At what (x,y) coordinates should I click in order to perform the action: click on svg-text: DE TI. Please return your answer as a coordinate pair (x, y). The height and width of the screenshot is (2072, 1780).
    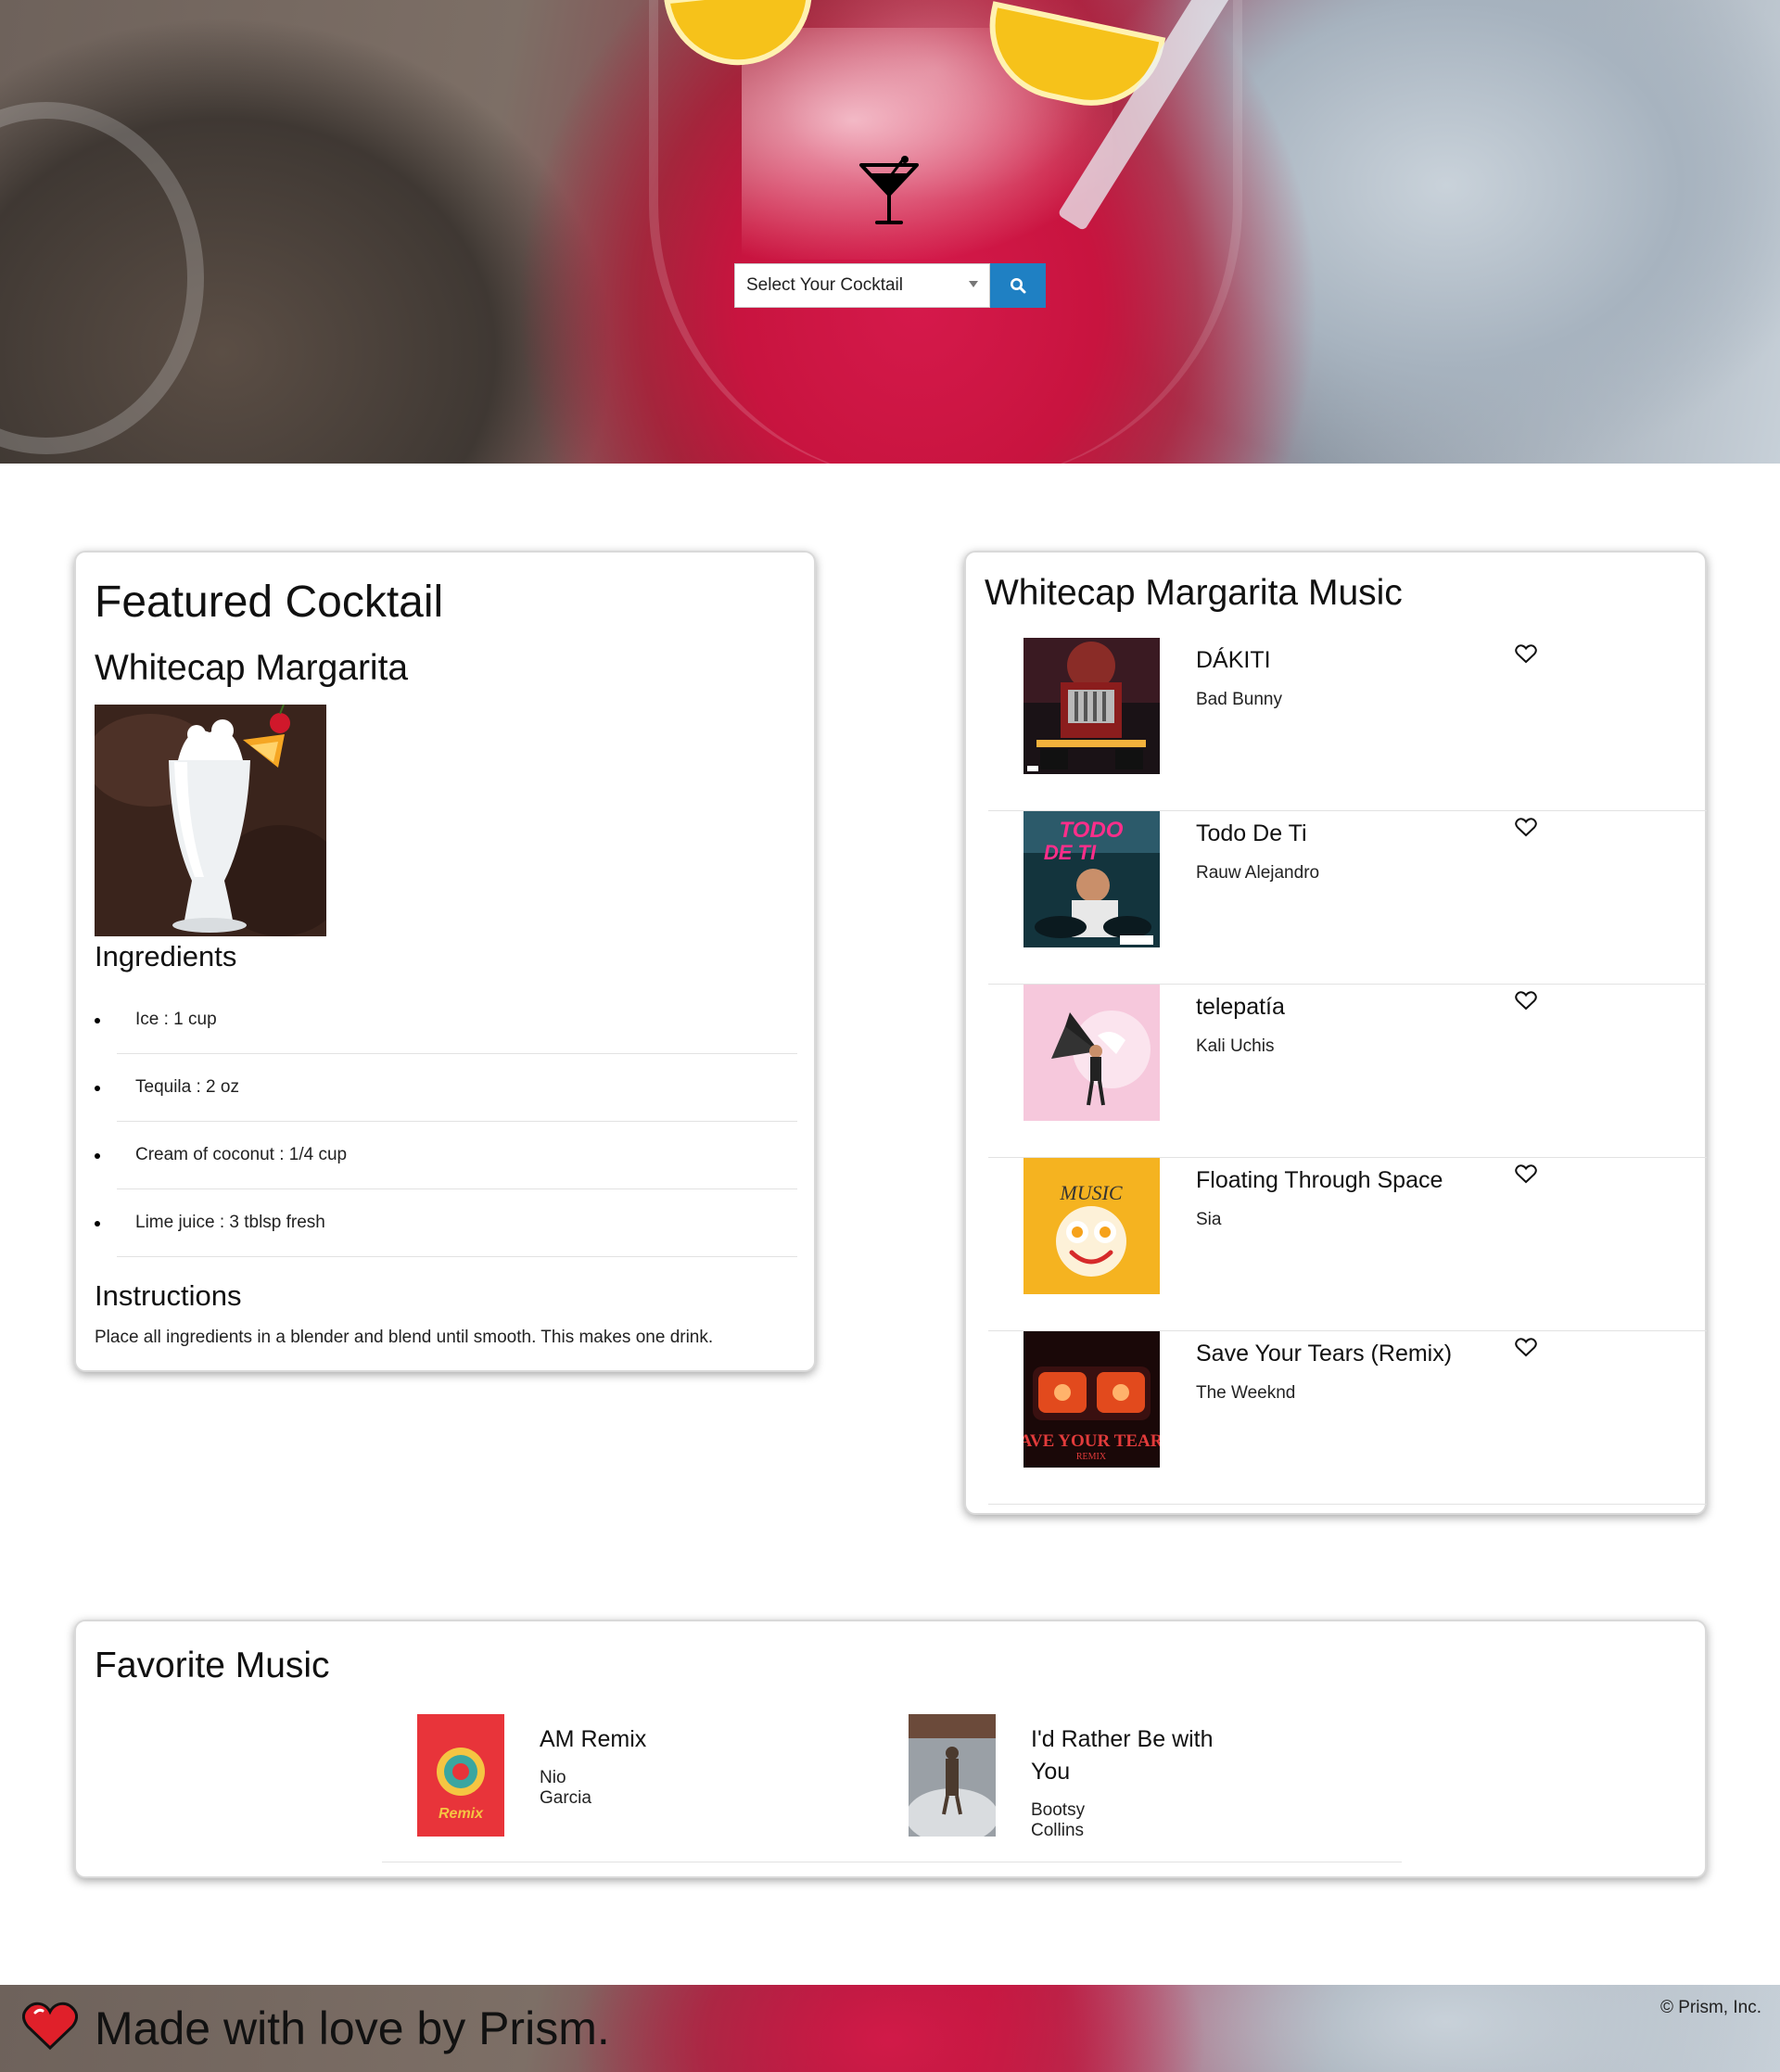
    Looking at the image, I should click on (1070, 853).